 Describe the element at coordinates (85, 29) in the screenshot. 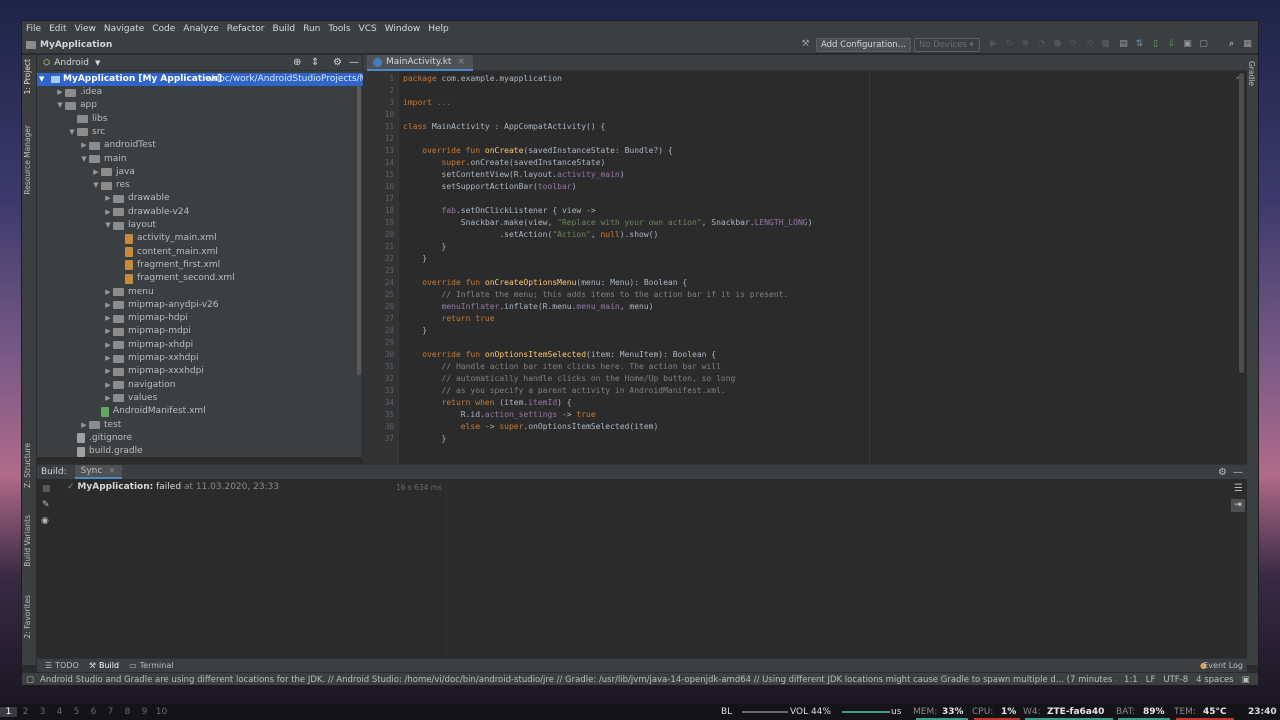

I see `menu-view: View` at that location.